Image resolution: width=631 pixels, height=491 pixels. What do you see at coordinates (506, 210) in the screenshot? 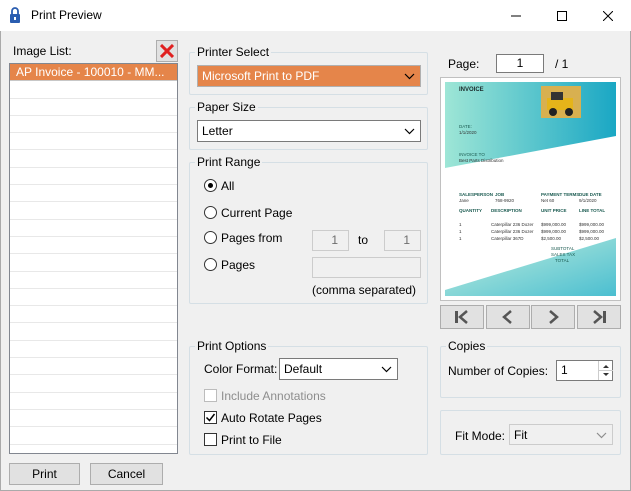
I see `col-description: DESCRIPTION` at bounding box center [506, 210].